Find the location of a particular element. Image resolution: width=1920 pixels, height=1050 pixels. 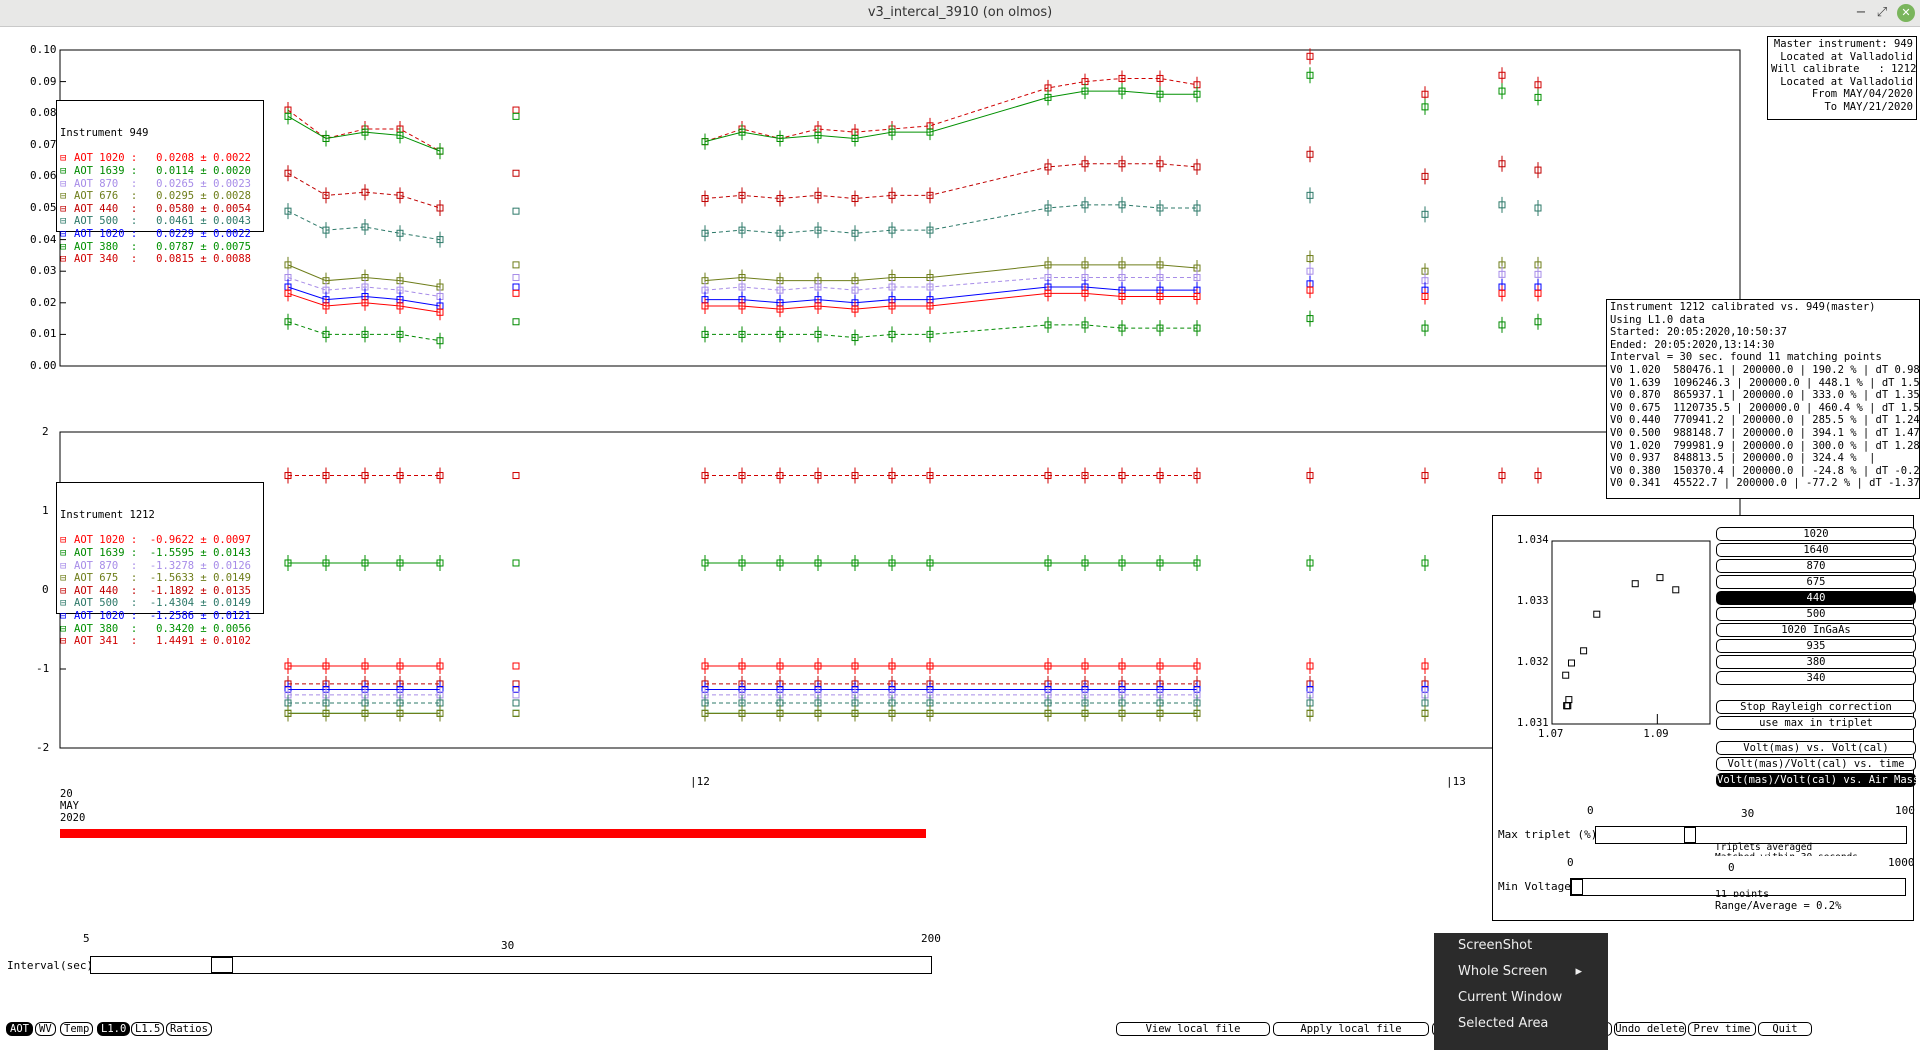

submenu-arrow-icon: ▸ is located at coordinates (1578, 971).